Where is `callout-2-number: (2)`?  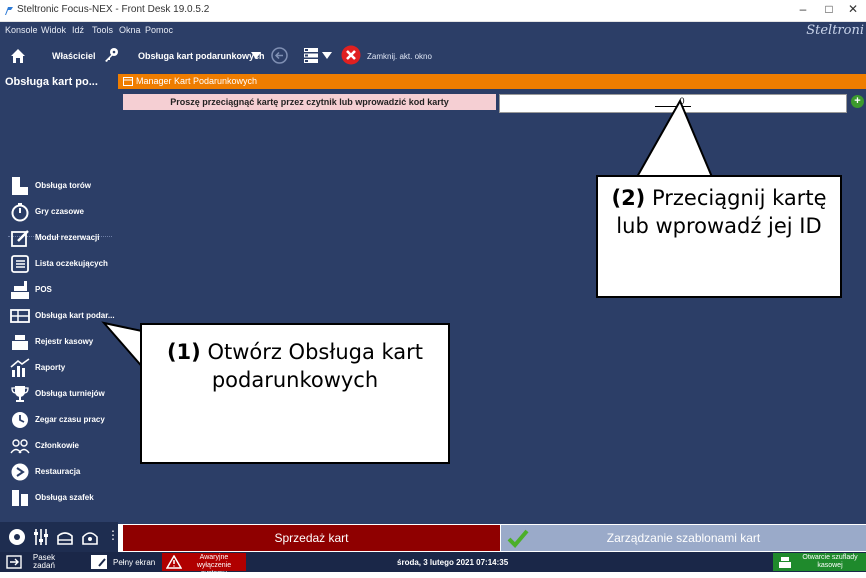 callout-2-number: (2) is located at coordinates (628, 198).